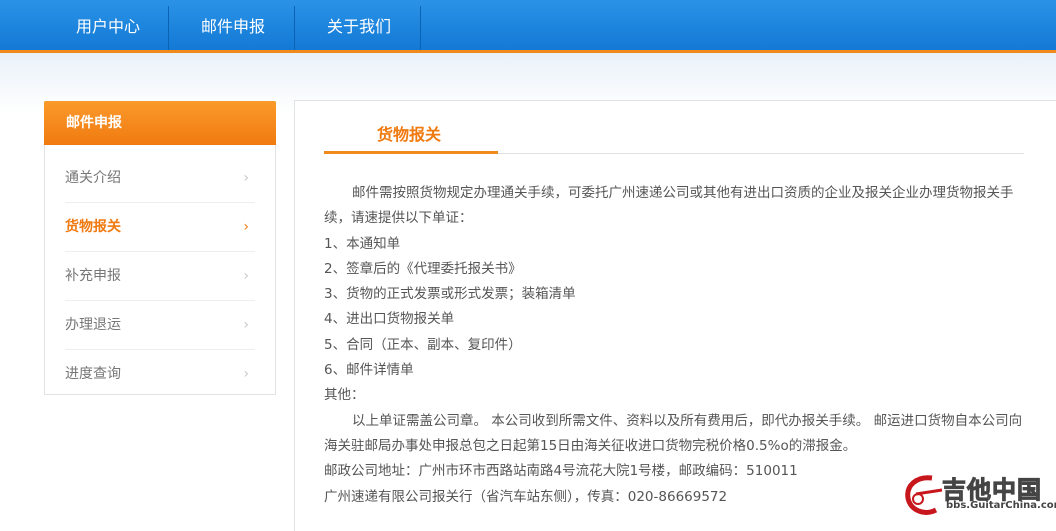 Image resolution: width=1056 pixels, height=531 pixels. I want to click on guitar-logo-icon, so click(924, 495).